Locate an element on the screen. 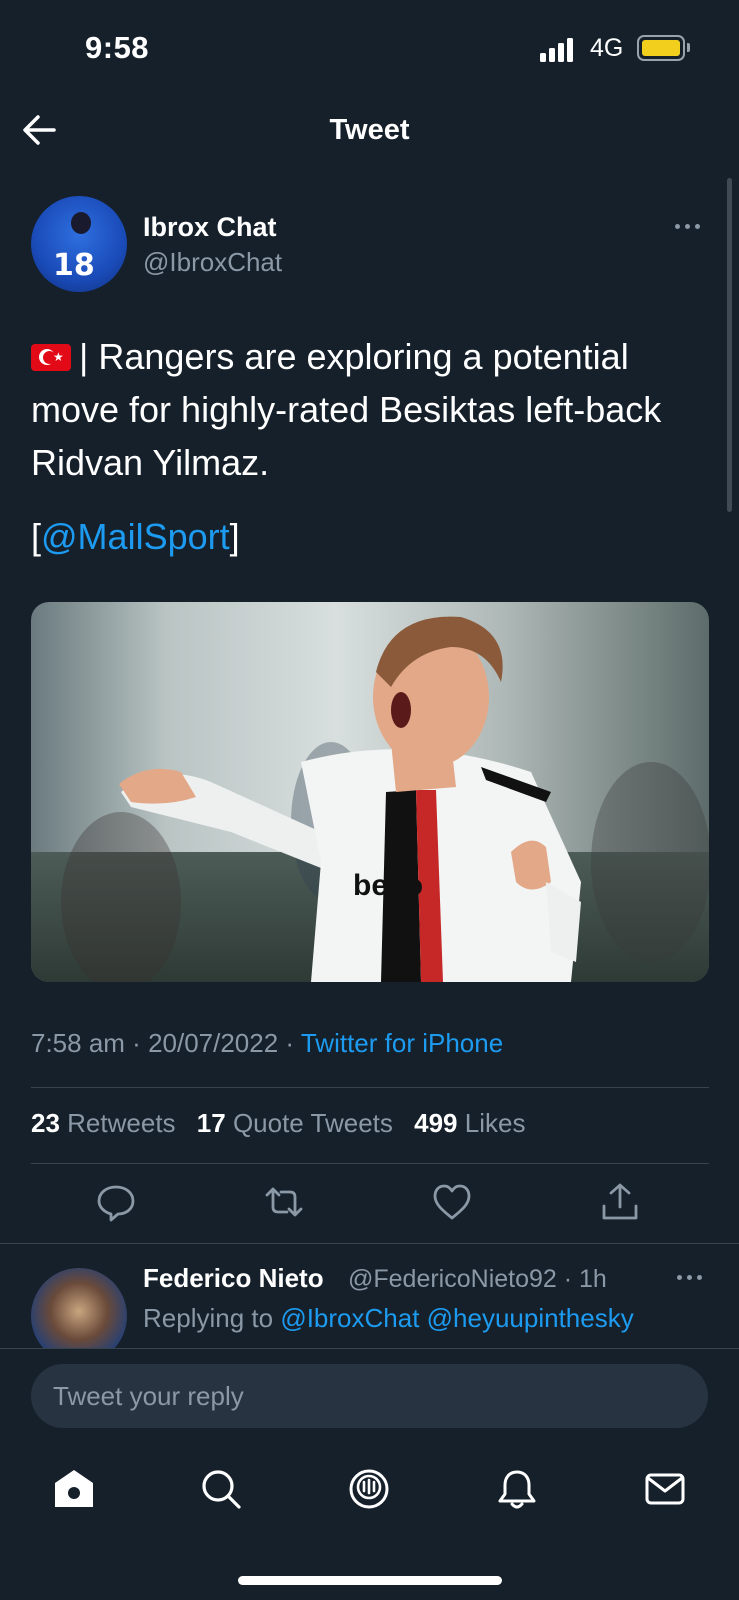 This screenshot has width=739, height=1600. spaces-icon is located at coordinates (369, 1489).